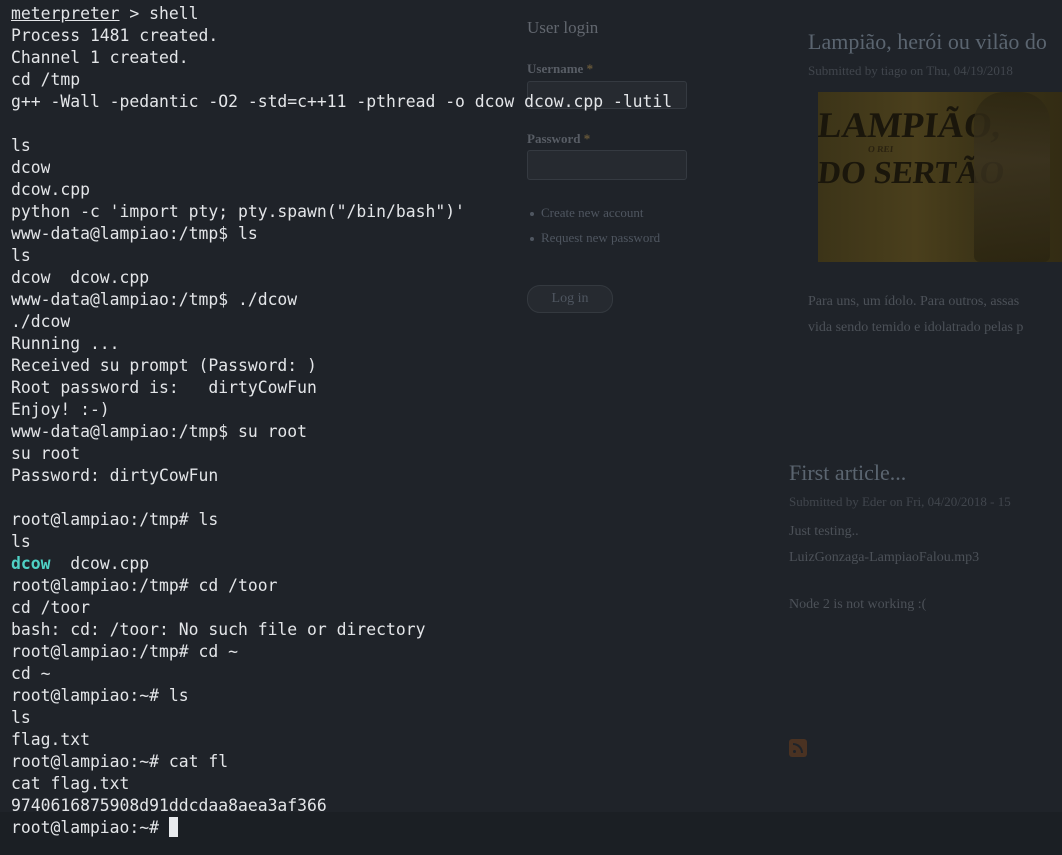 This screenshot has height=855, width=1062. What do you see at coordinates (46, 79) in the screenshot?
I see `terminal-line: cd /tmp` at bounding box center [46, 79].